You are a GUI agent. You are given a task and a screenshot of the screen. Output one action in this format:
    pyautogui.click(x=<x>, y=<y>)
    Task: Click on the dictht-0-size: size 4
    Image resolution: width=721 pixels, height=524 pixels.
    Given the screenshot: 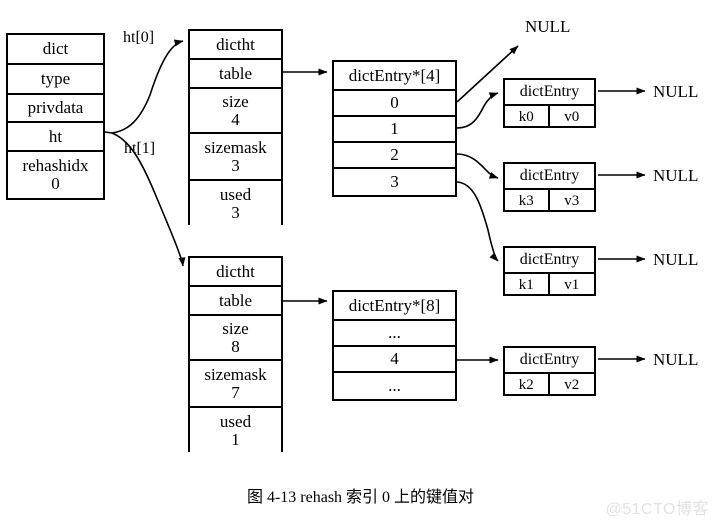 What is the action you would take?
    pyautogui.click(x=235, y=111)
    